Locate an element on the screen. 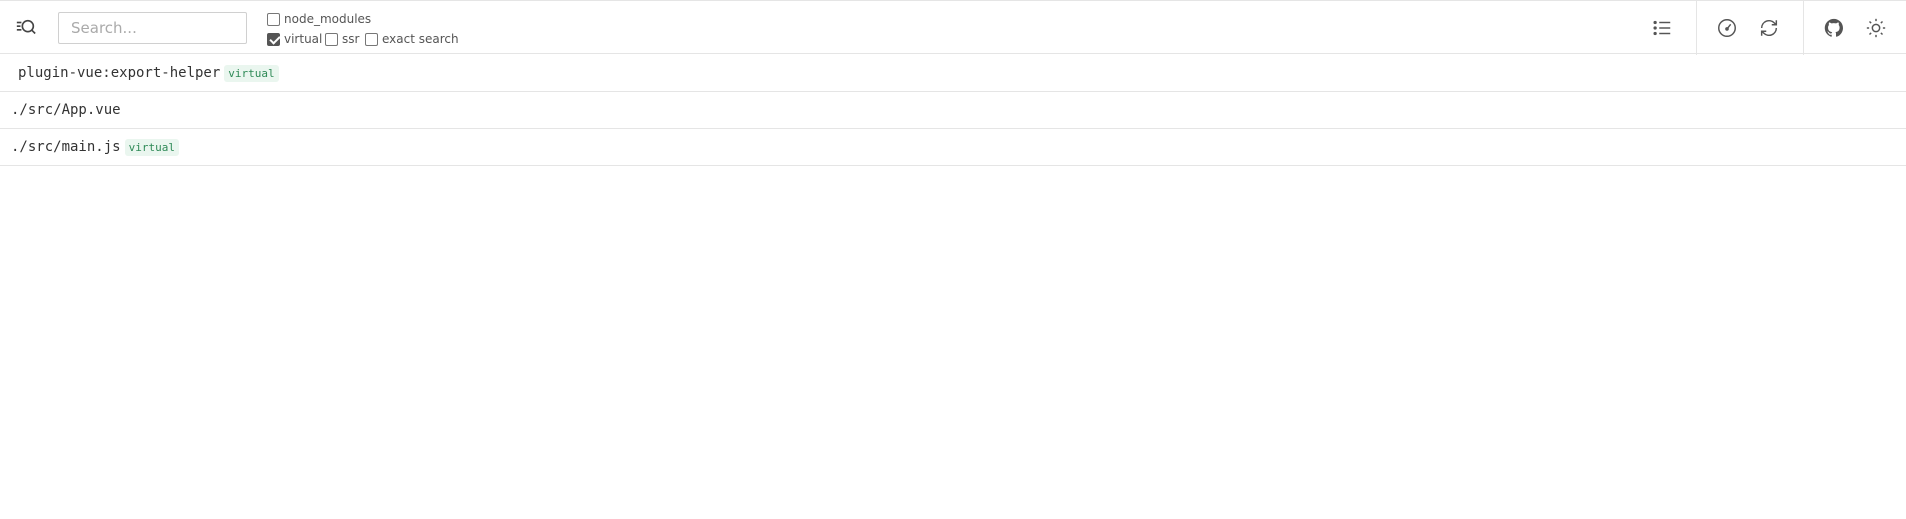  ssr-checkbox is located at coordinates (331, 39).